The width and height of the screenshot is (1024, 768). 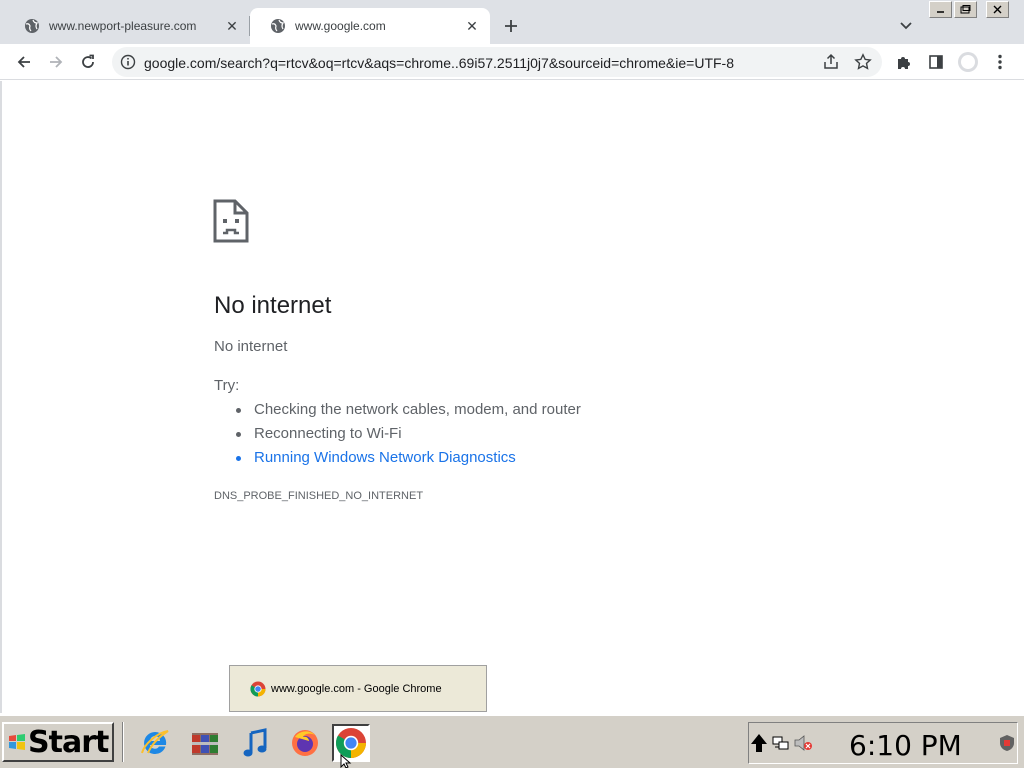 I want to click on archive-button, so click(x=205, y=743).